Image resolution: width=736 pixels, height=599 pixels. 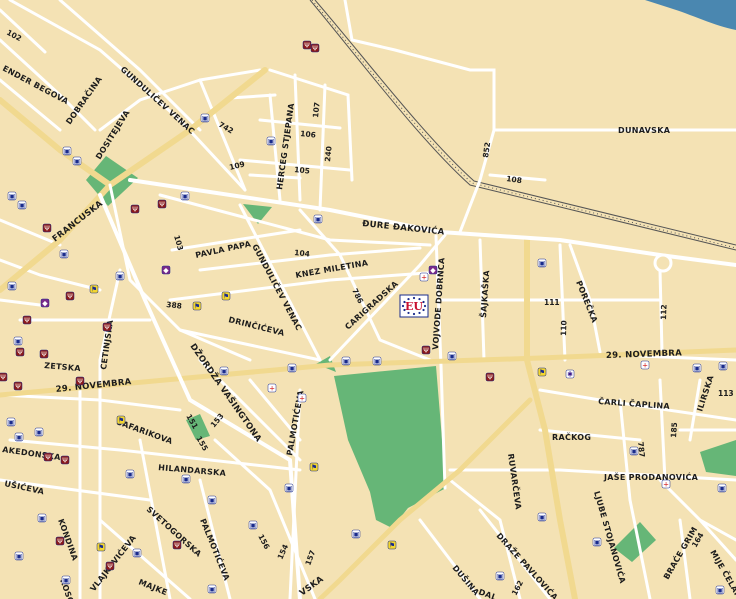 What do you see at coordinates (651, 476) in the screenshot?
I see `label-jase-prodanovica: JAŠE PRODANOVIĆA` at bounding box center [651, 476].